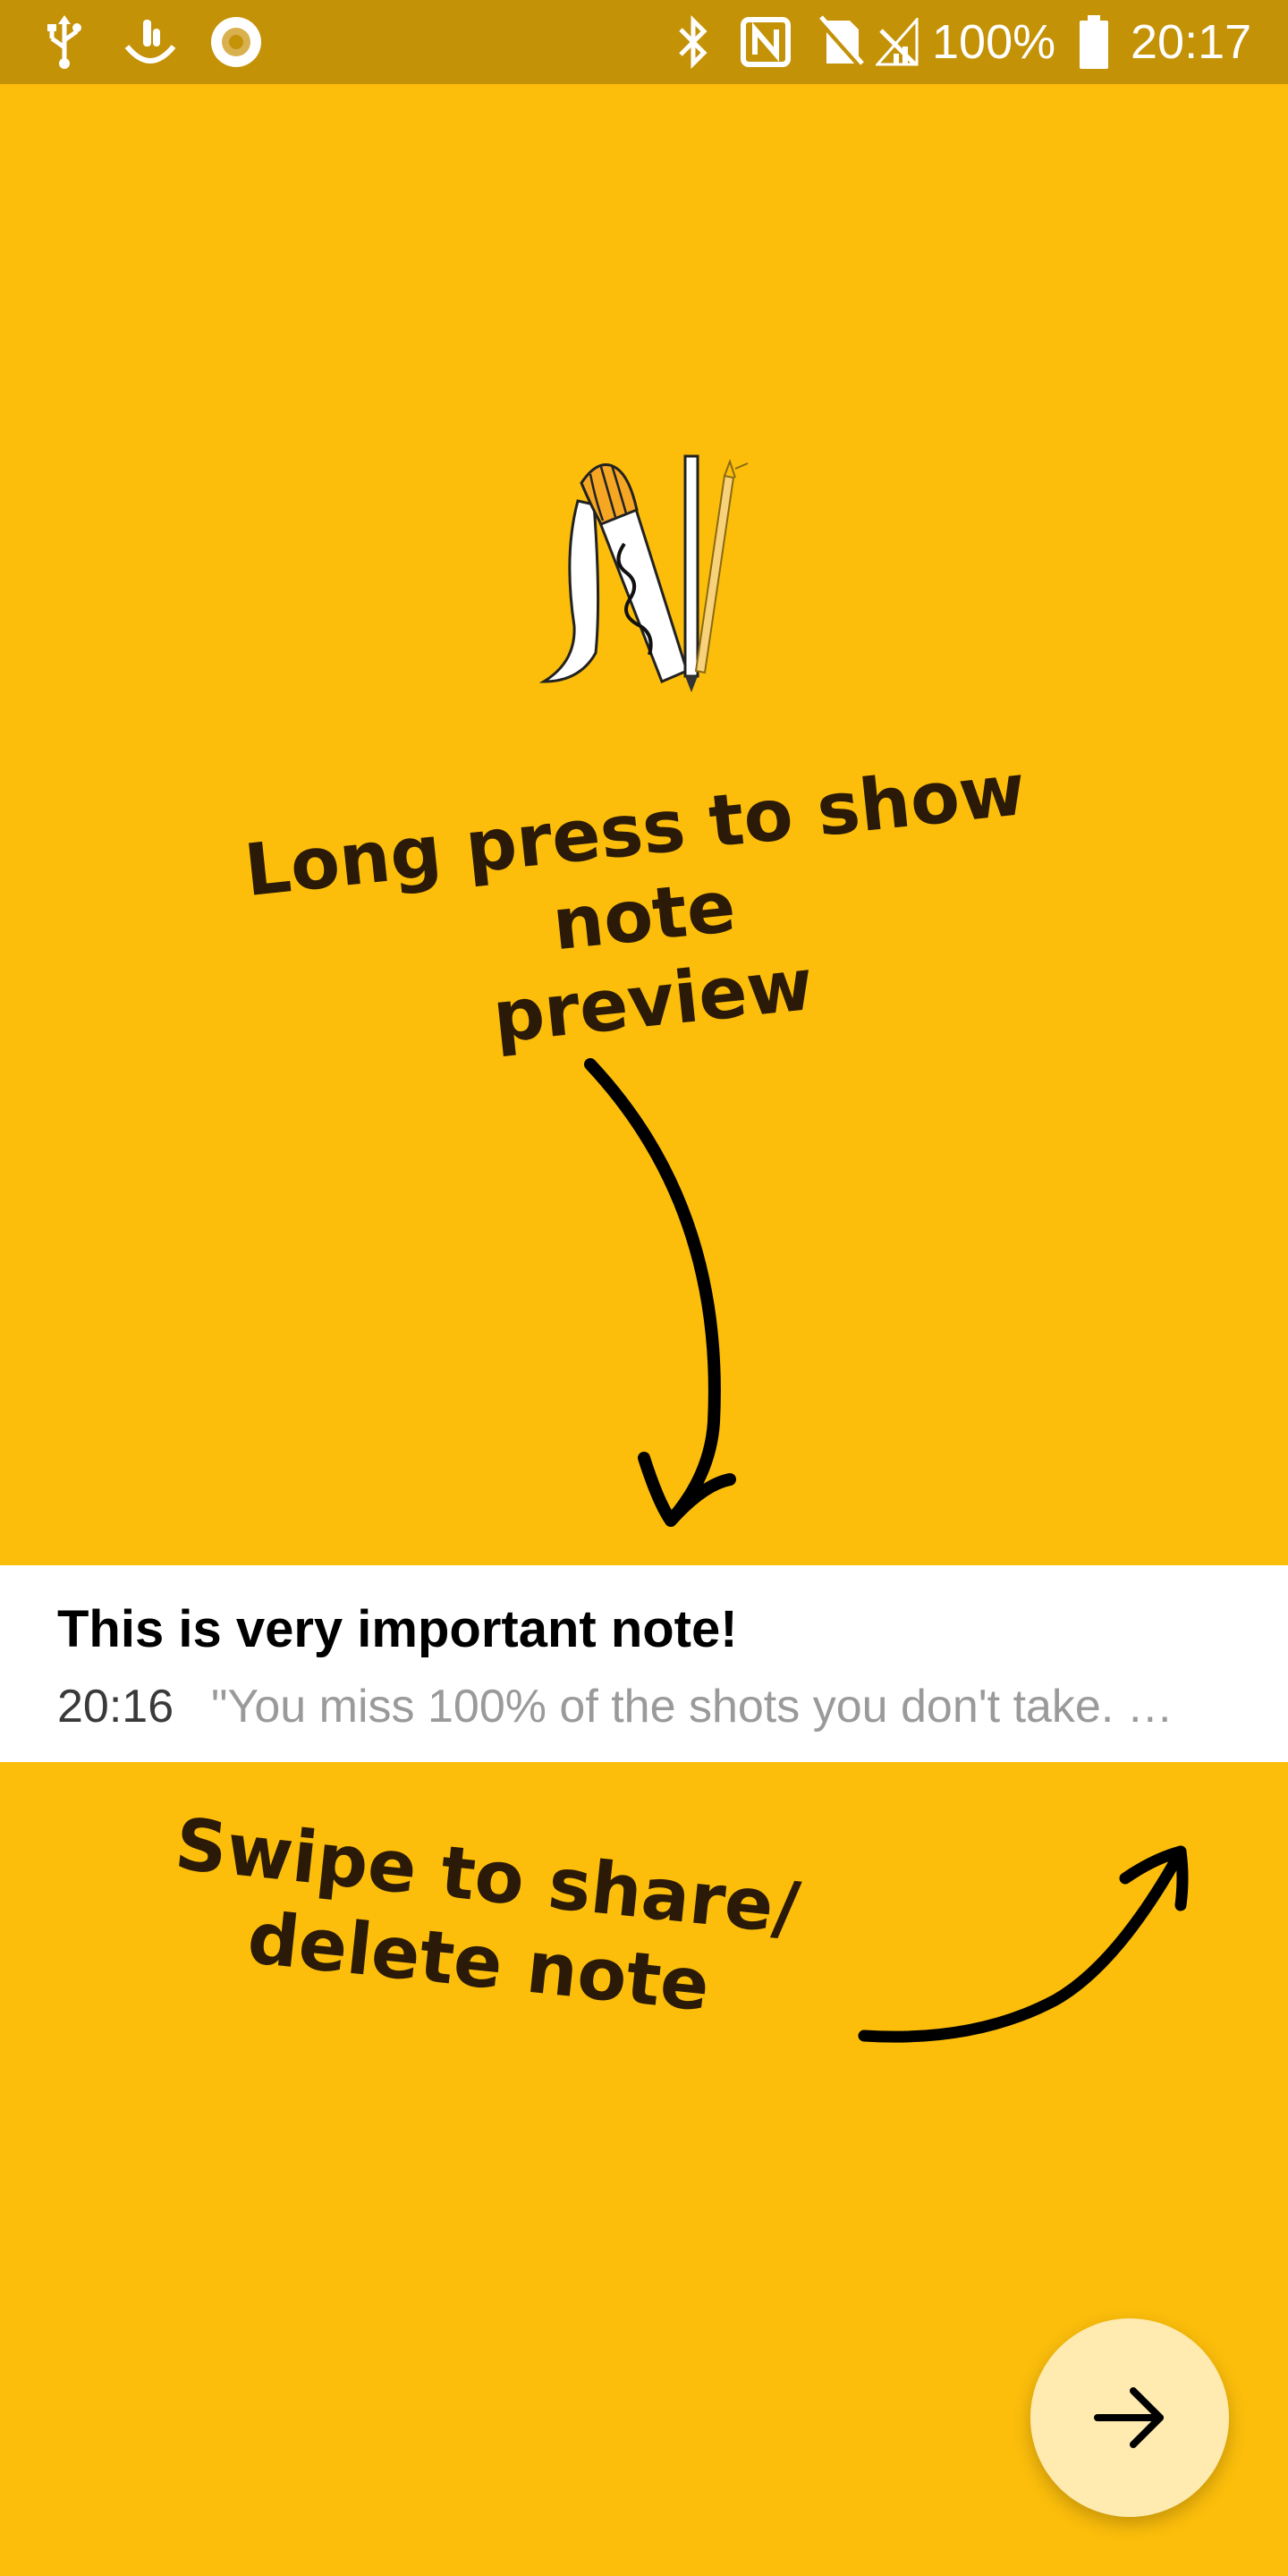  Describe the element at coordinates (150, 42) in the screenshot. I see `touch-icon` at that location.